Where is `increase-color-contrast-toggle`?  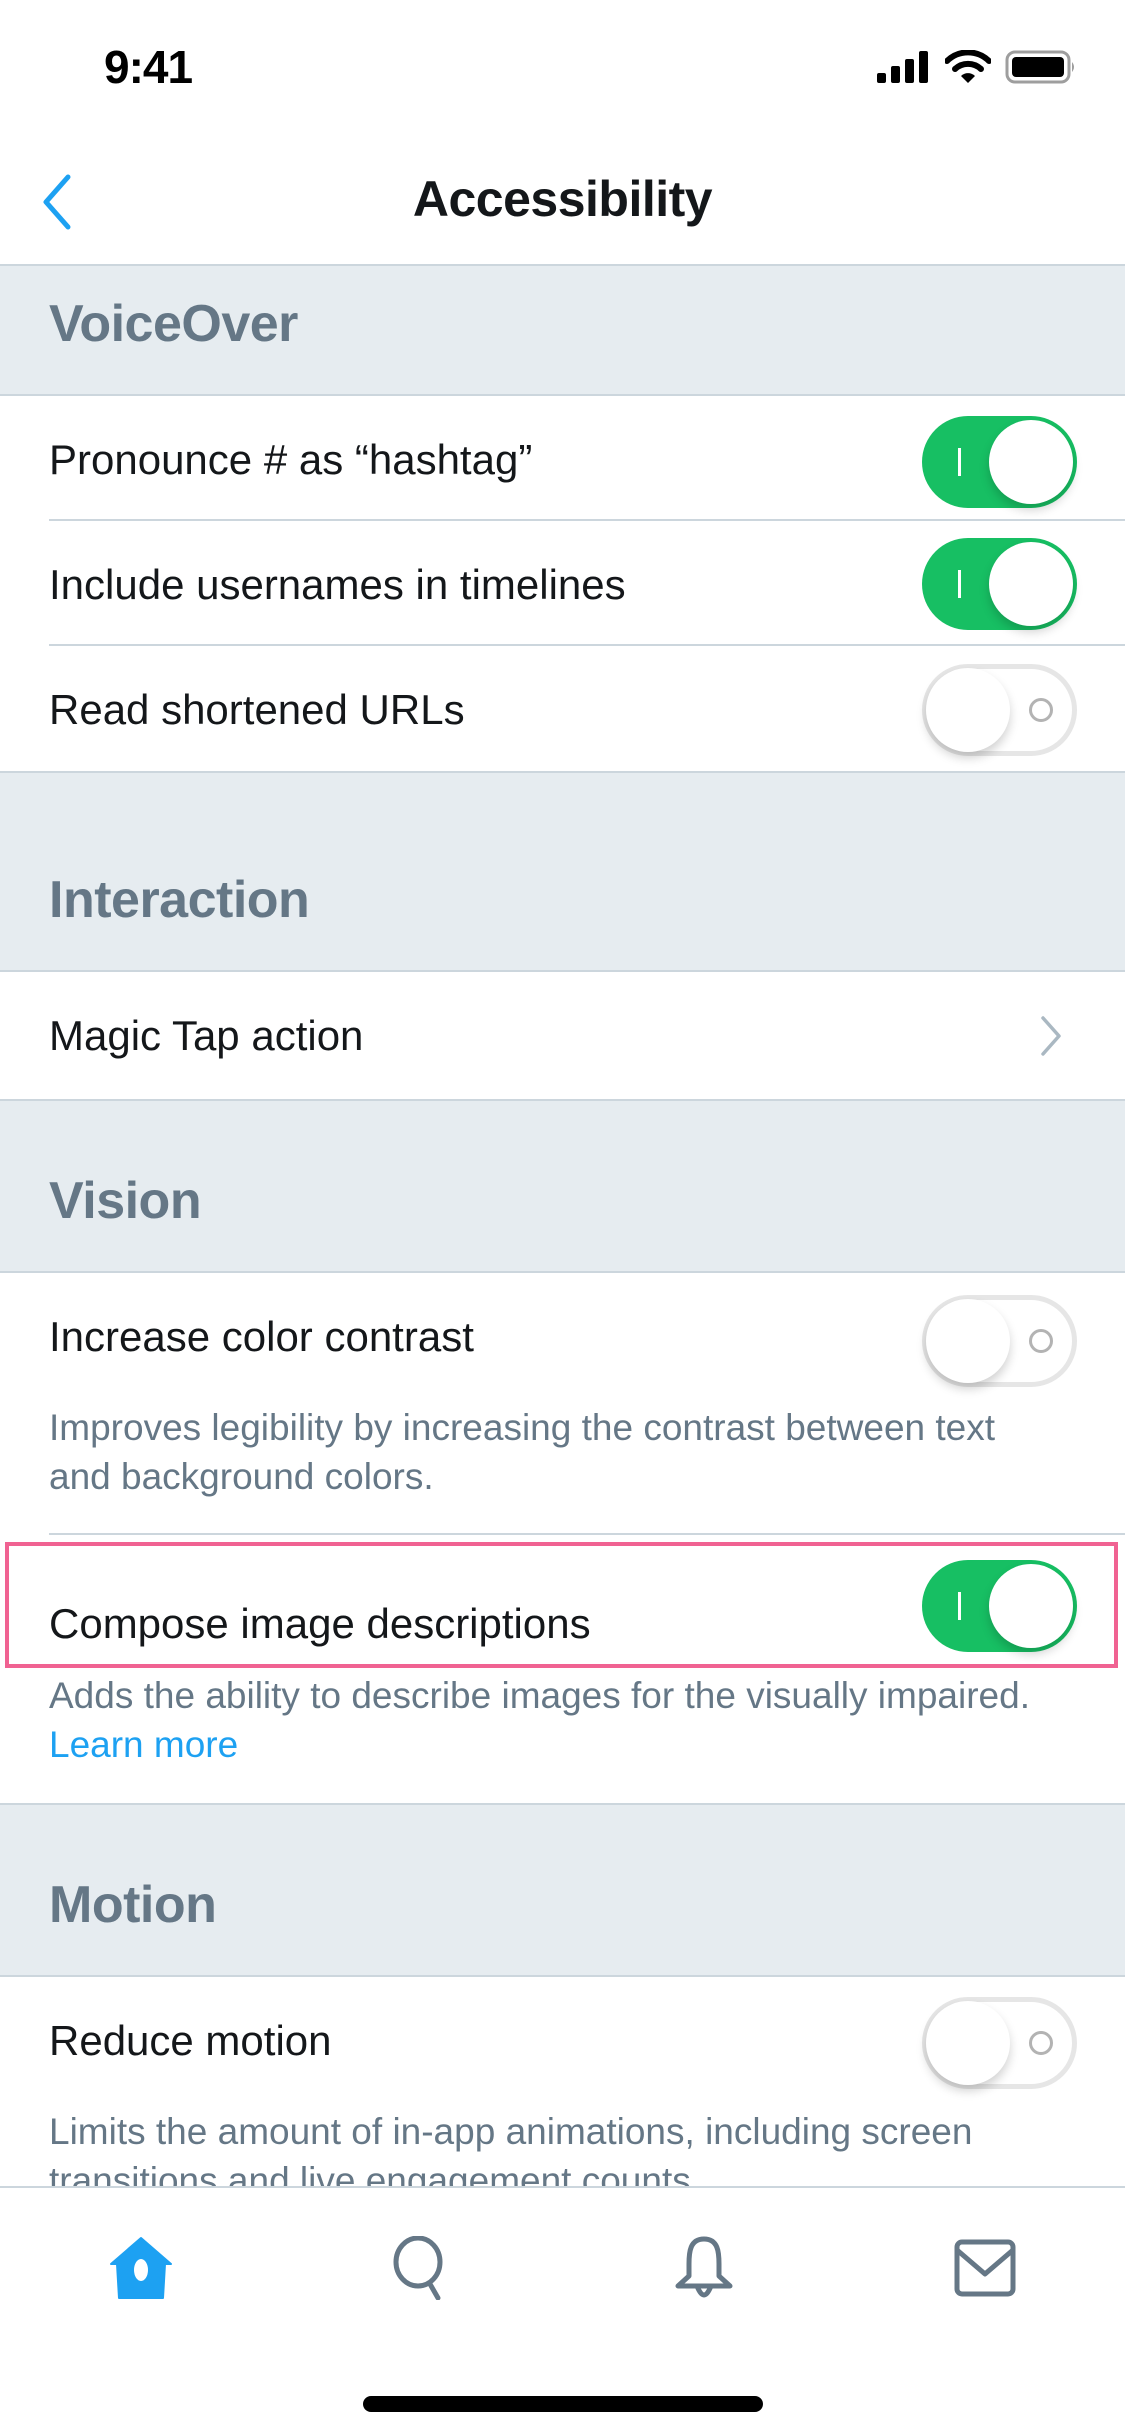 increase-color-contrast-toggle is located at coordinates (999, 1341).